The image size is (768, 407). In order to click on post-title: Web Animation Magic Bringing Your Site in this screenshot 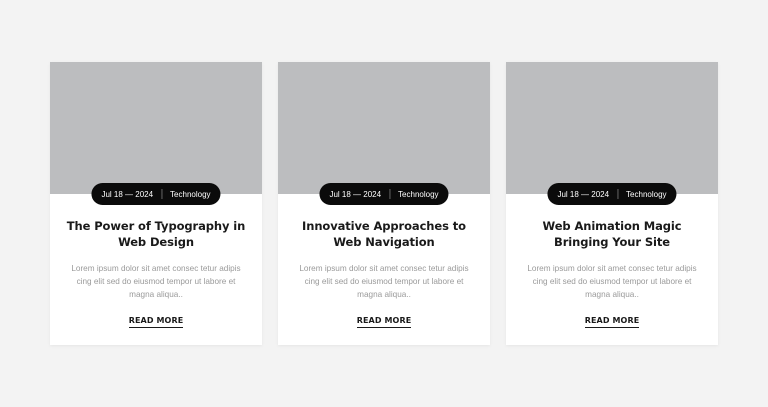, I will do `click(612, 234)`.